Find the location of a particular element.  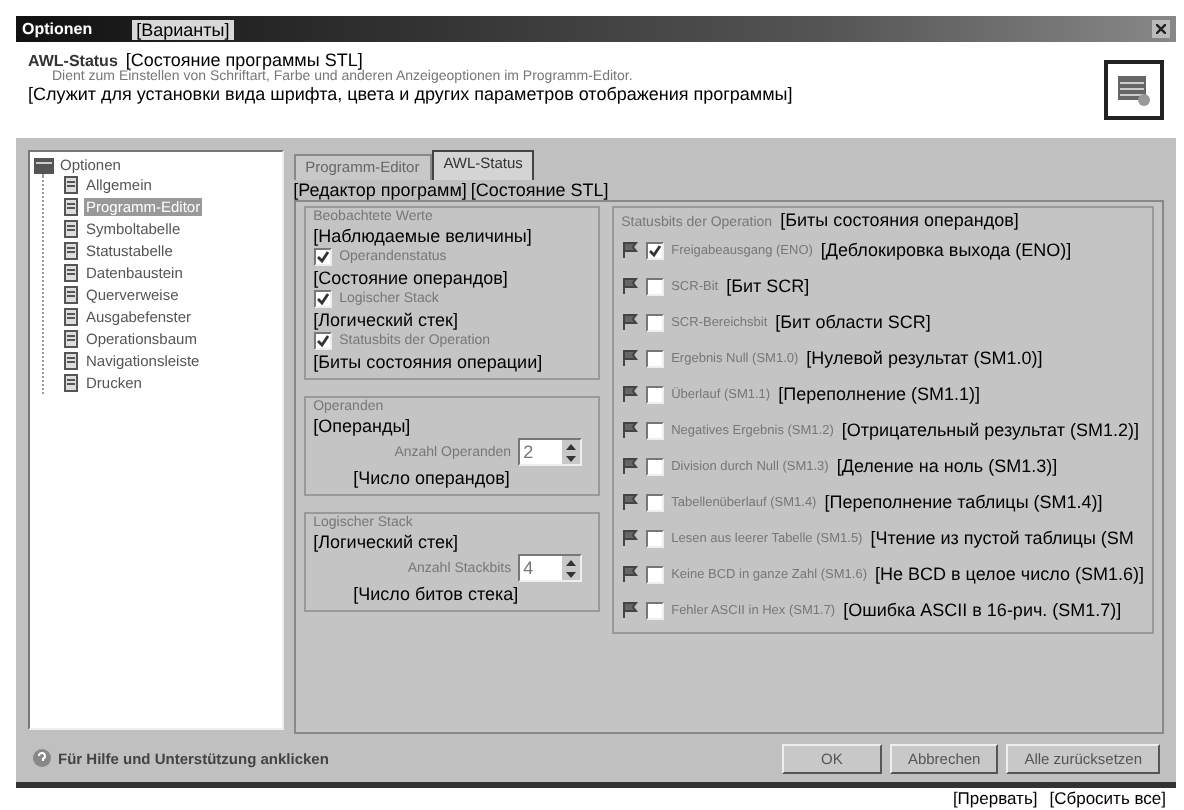

close-icon is located at coordinates (1161, 29).